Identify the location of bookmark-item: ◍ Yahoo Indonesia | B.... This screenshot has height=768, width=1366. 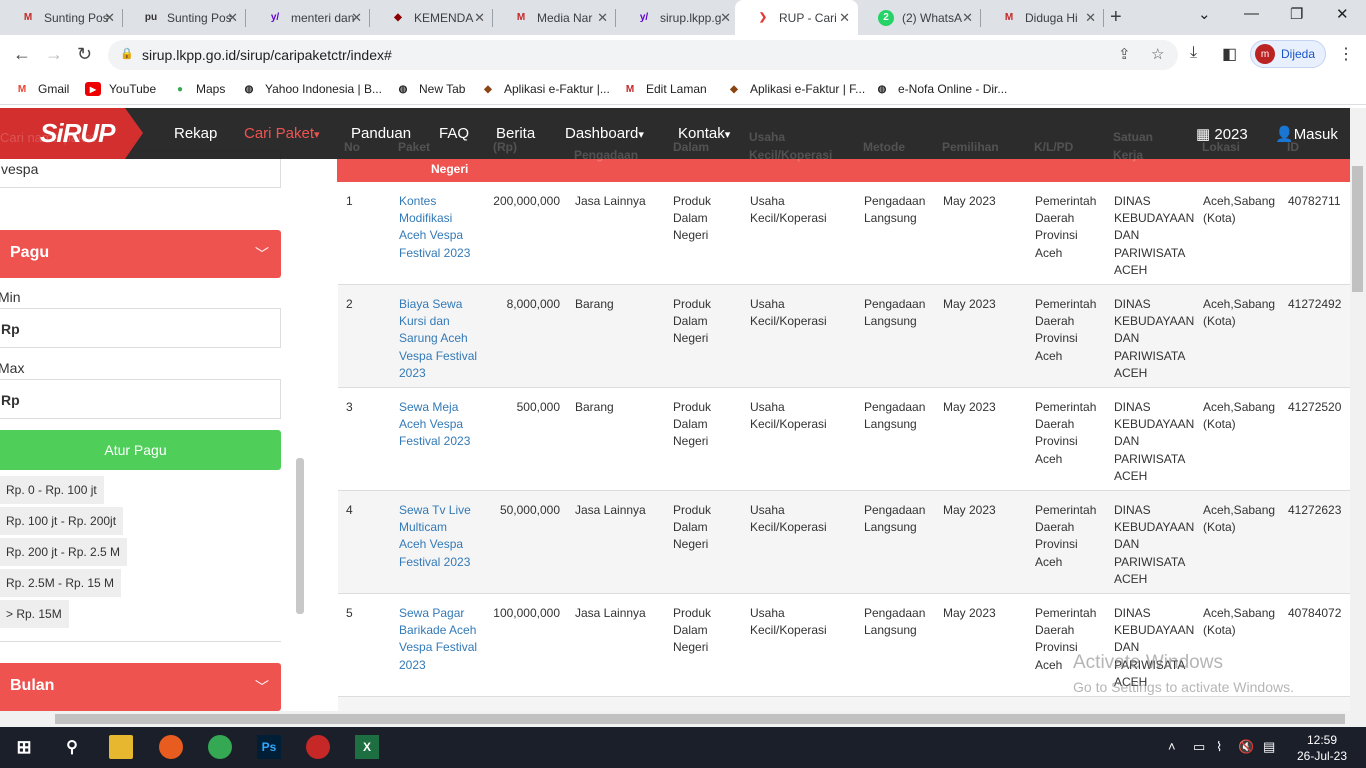
(311, 89).